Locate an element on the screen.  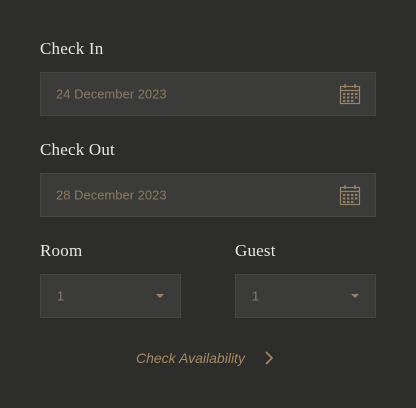
room-select: 1 is located at coordinates (110, 296).